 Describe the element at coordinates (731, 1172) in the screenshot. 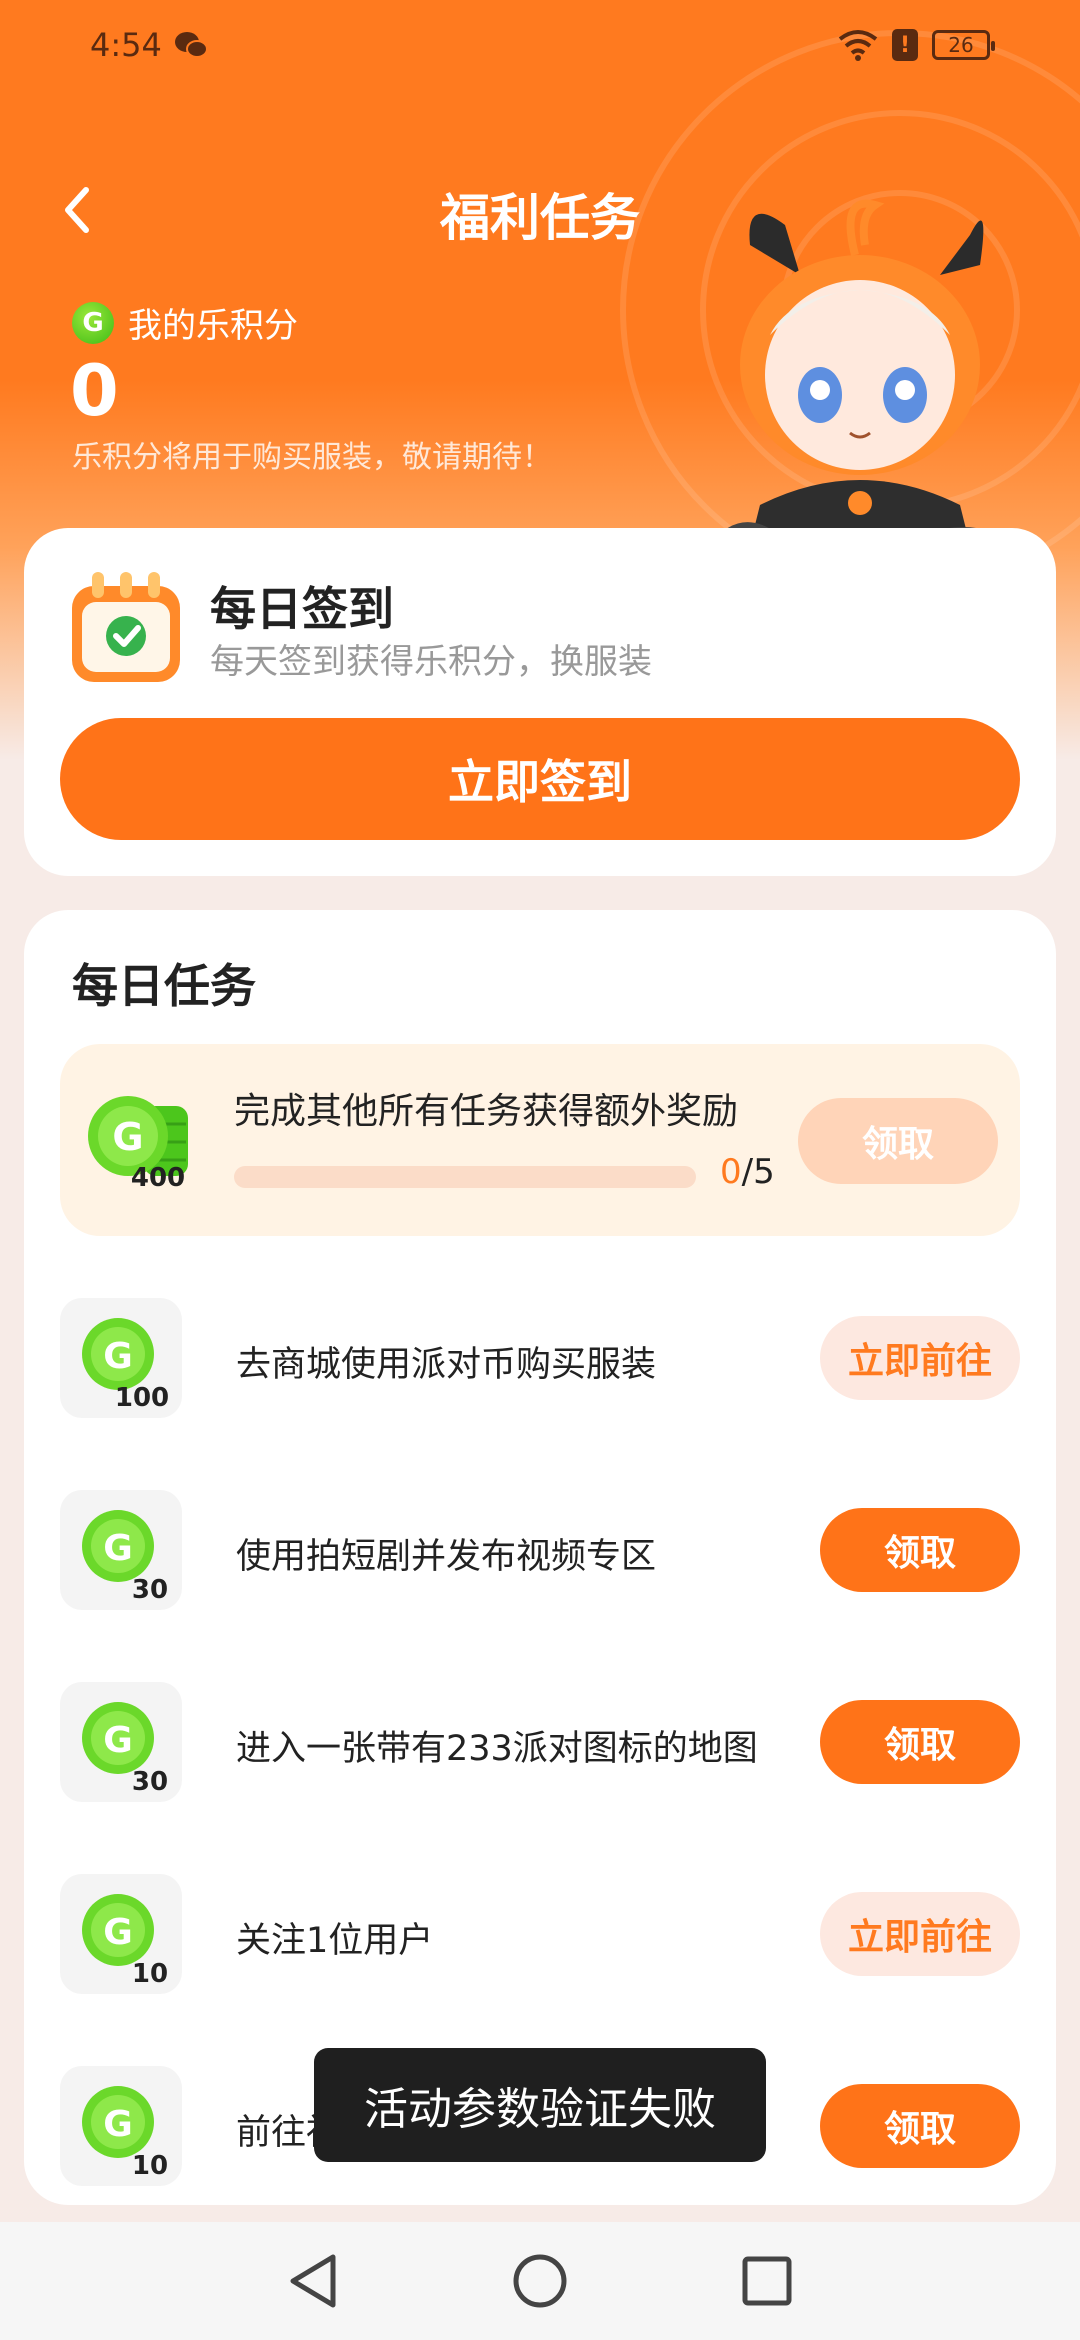

I see `bonus-progress-current: 0` at that location.